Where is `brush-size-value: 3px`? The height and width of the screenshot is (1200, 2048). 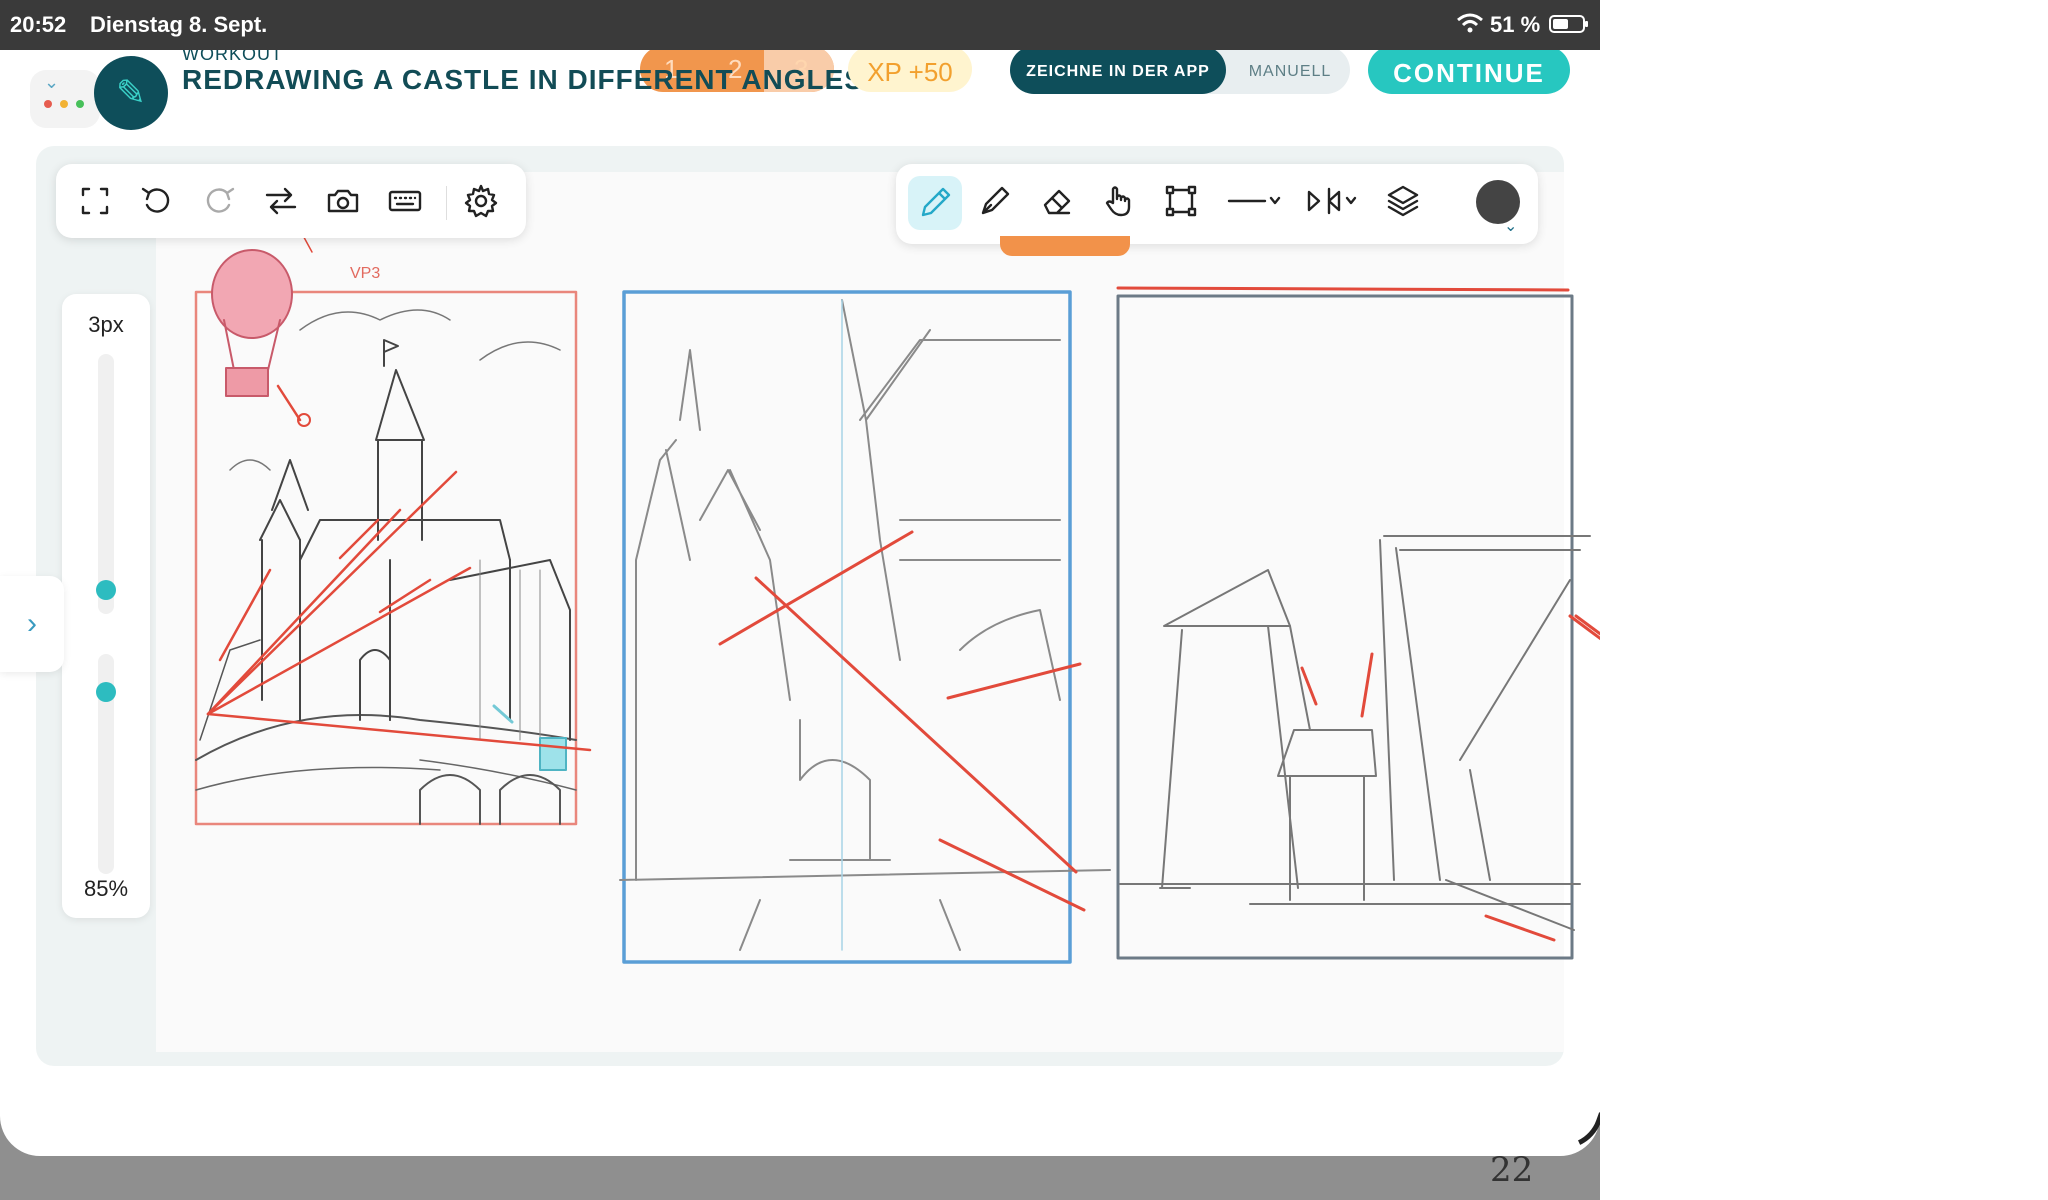 brush-size-value: 3px is located at coordinates (106, 324).